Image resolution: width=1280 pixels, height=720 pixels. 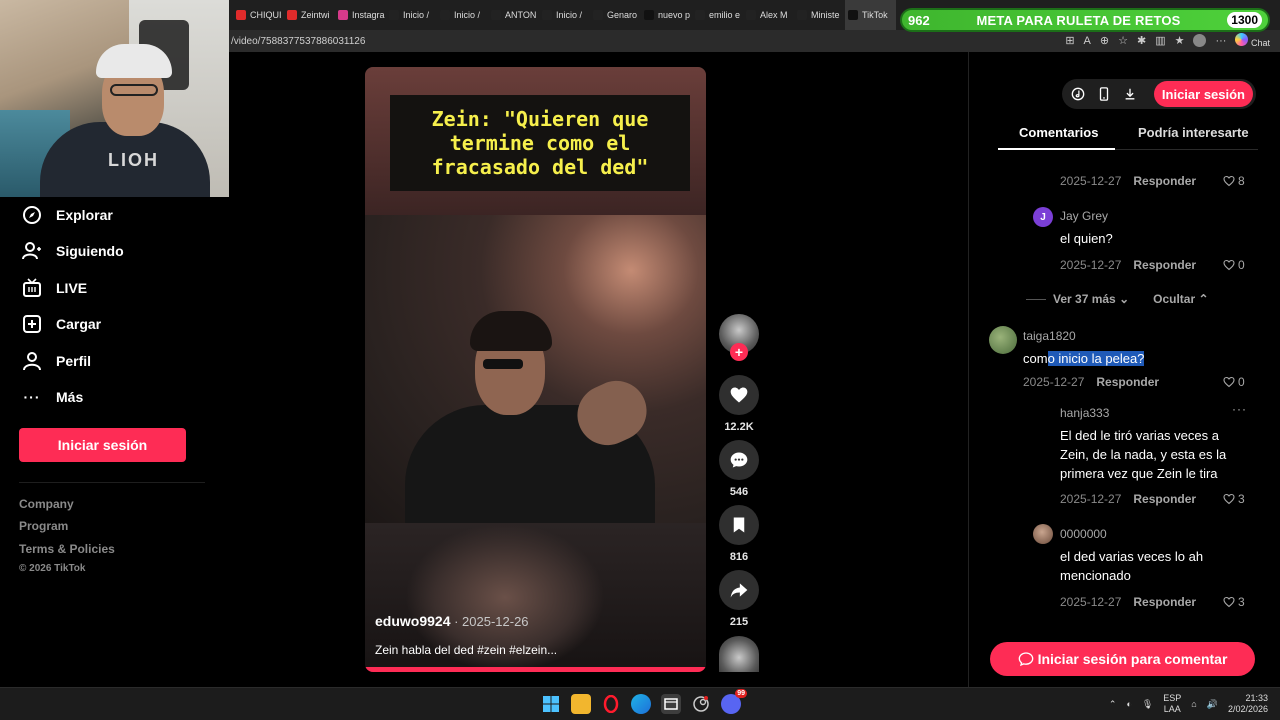 I want to click on video-progress-bar, so click(x=535, y=669).